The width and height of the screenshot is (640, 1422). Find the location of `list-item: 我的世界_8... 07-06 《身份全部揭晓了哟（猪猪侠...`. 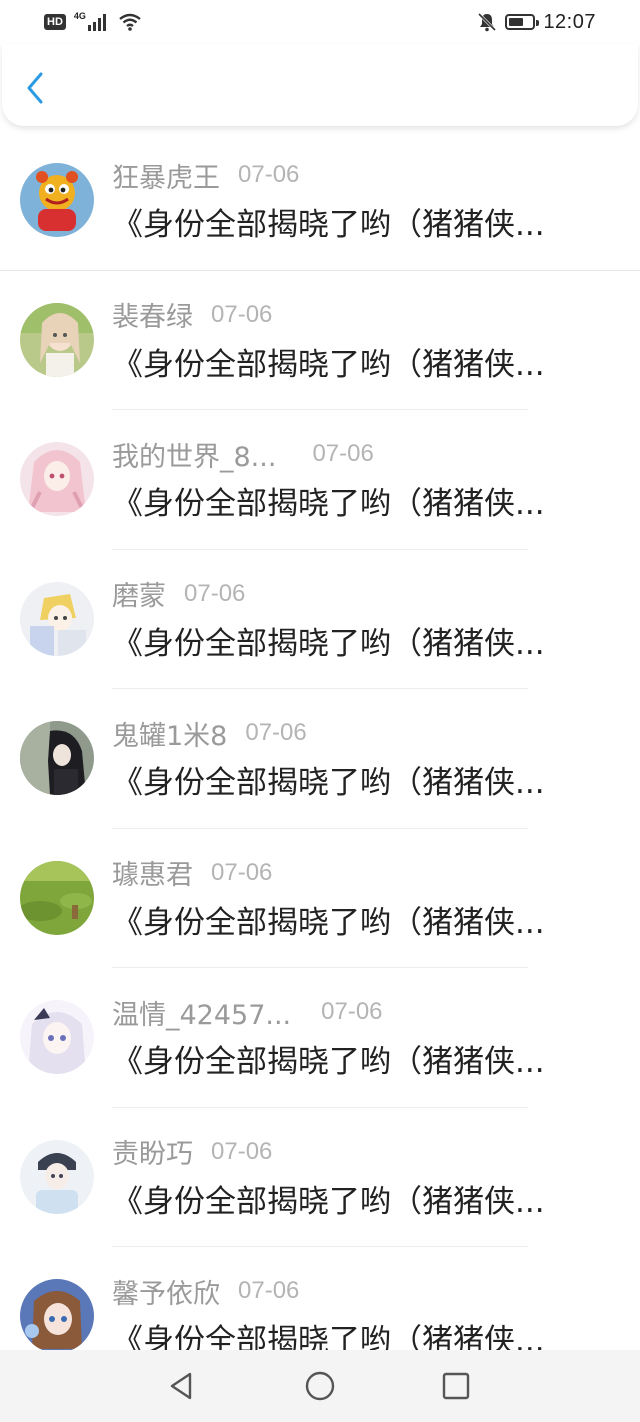

list-item: 我的世界_8... 07-06 《身份全部揭晓了哟（猪猪侠... is located at coordinates (320, 480).